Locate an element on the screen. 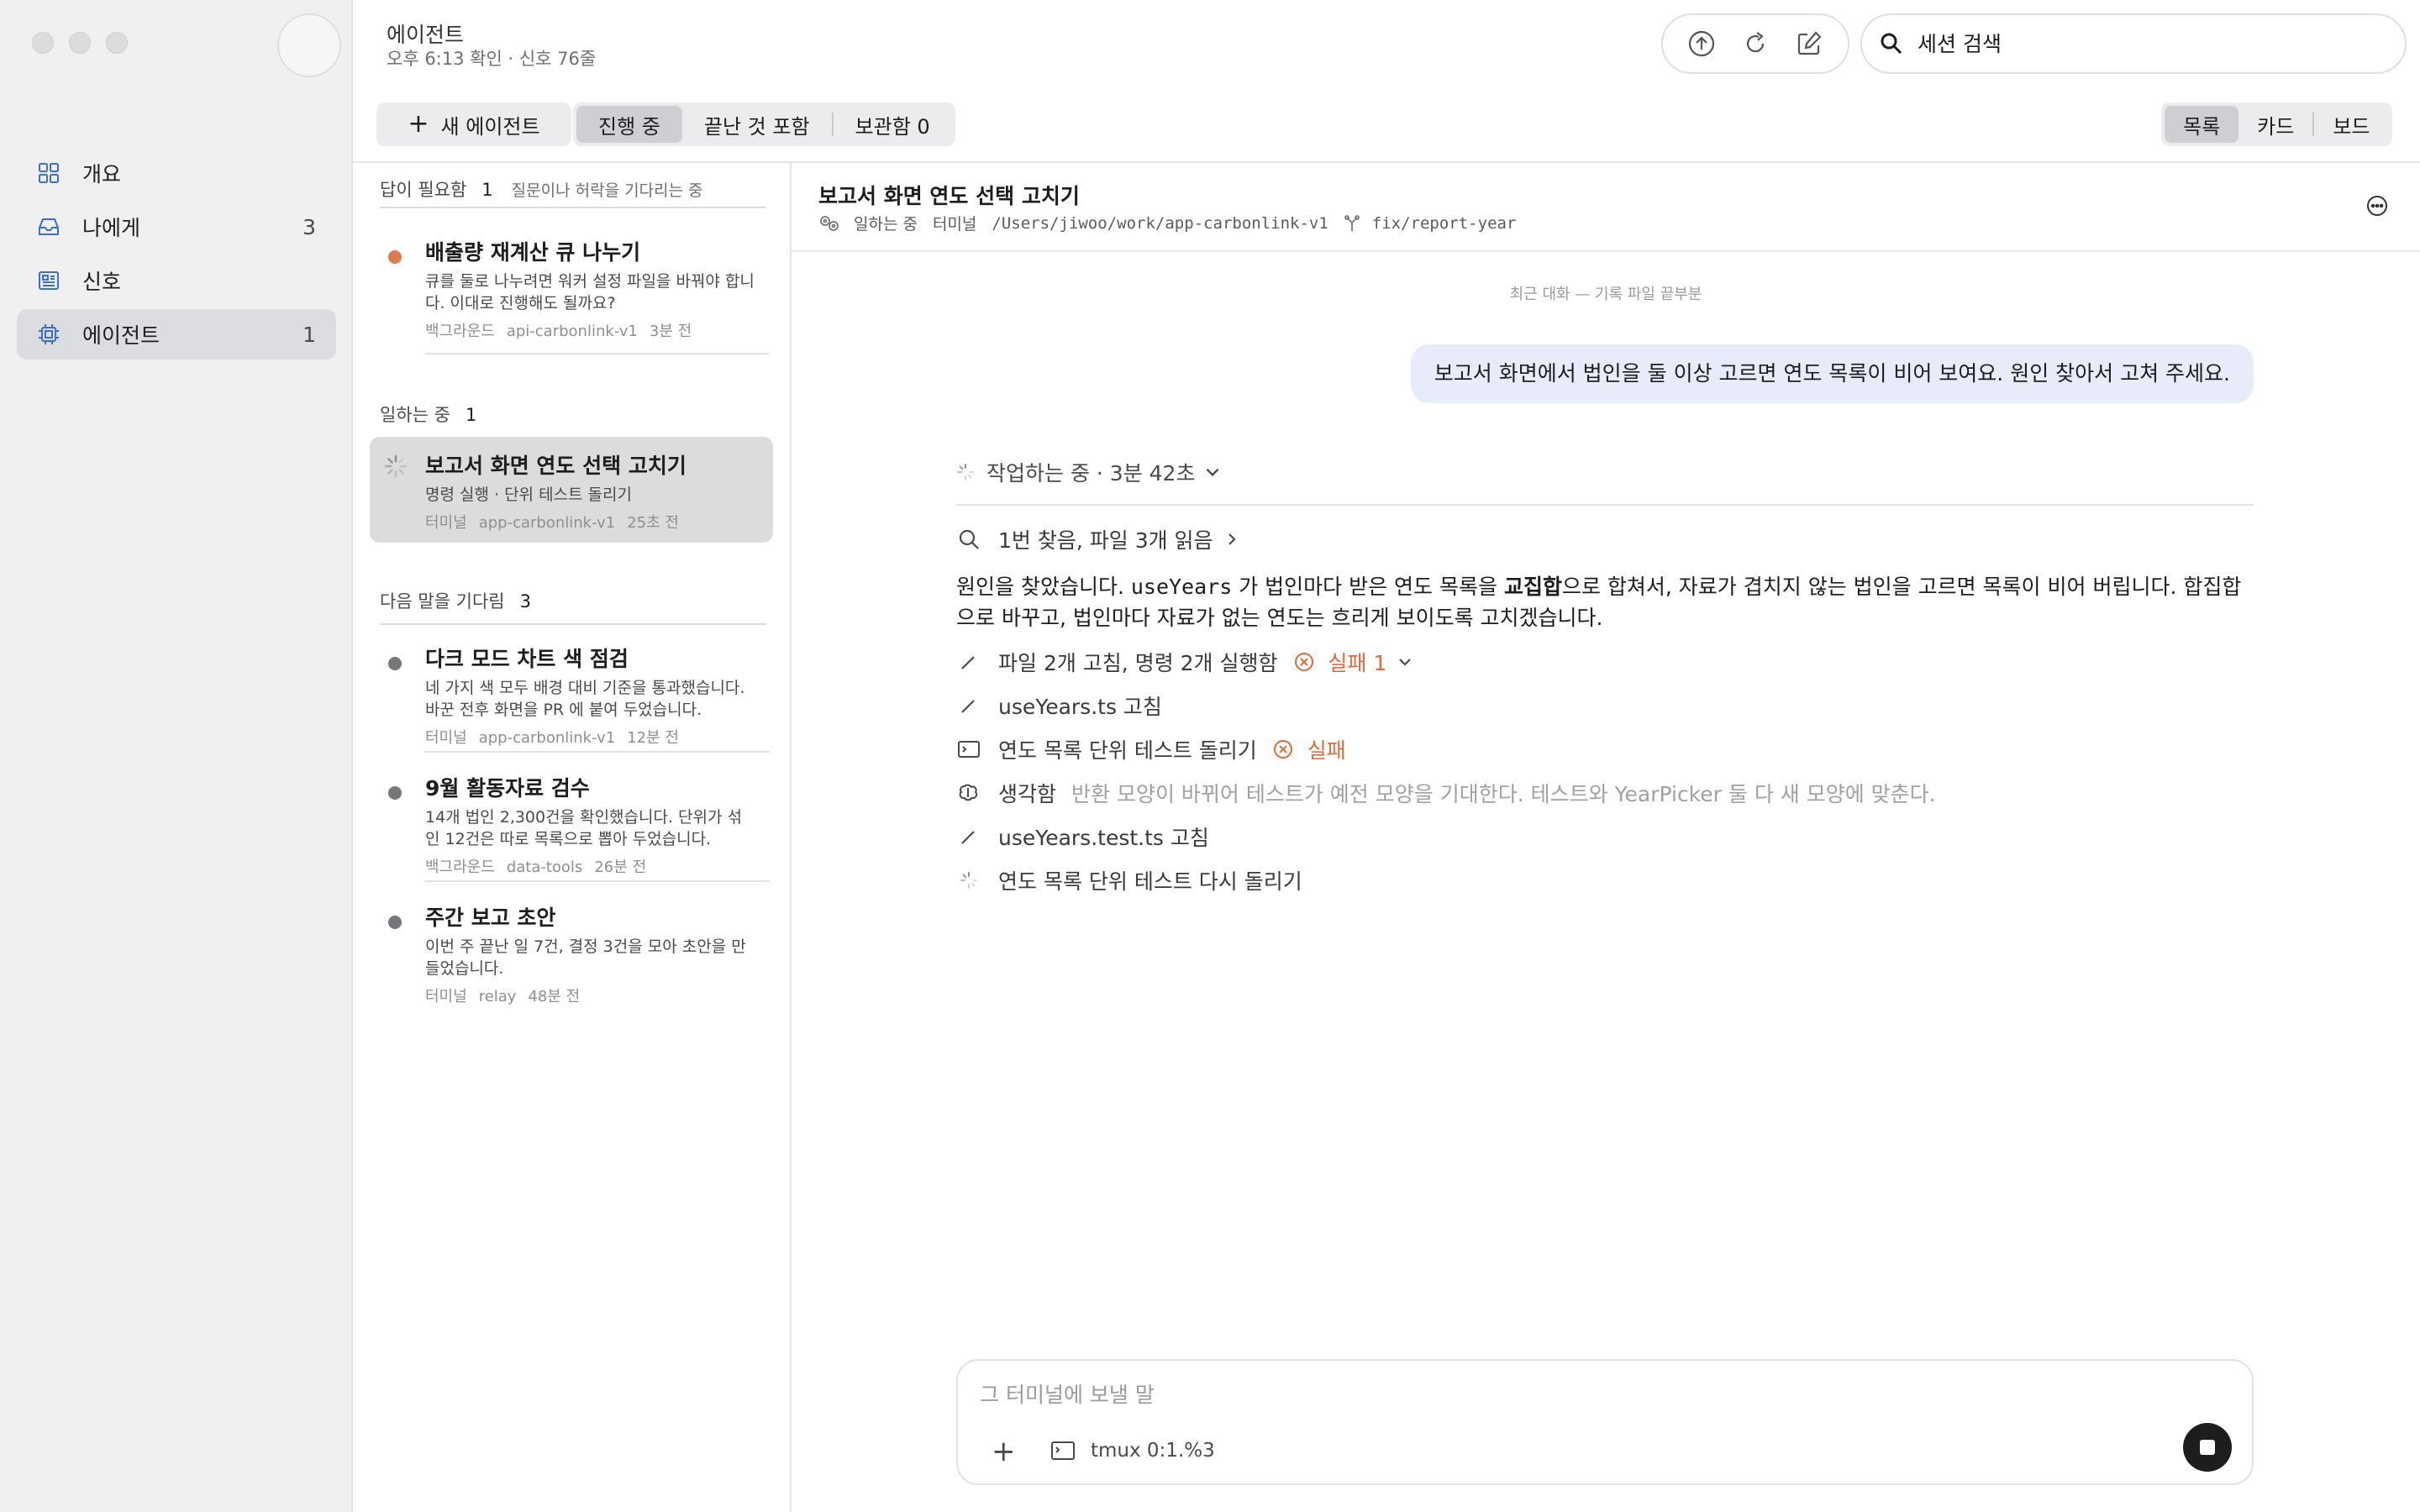 The height and width of the screenshot is (1512, 2420). section-hint: 질문이나 허락을 기다리는 중 is located at coordinates (607, 190).